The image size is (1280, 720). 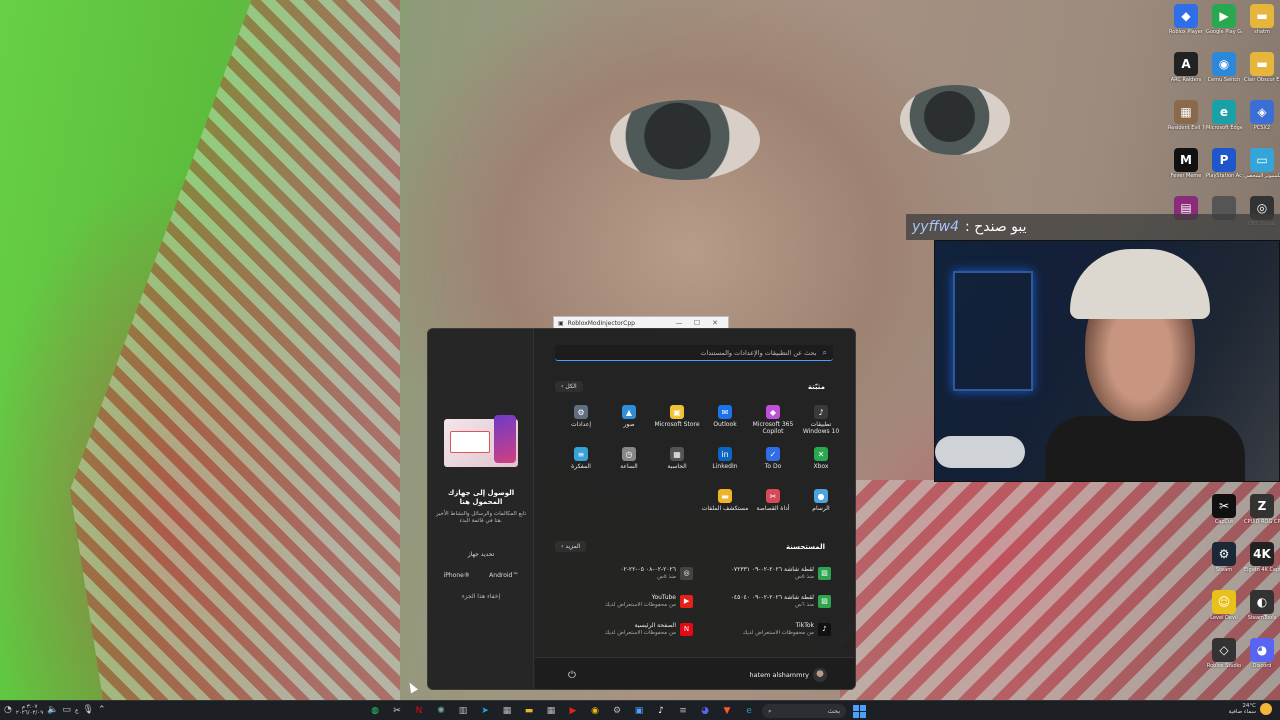 What do you see at coordinates (1186, 163) in the screenshot?
I see `desktop-icon: M Fever Meme` at bounding box center [1186, 163].